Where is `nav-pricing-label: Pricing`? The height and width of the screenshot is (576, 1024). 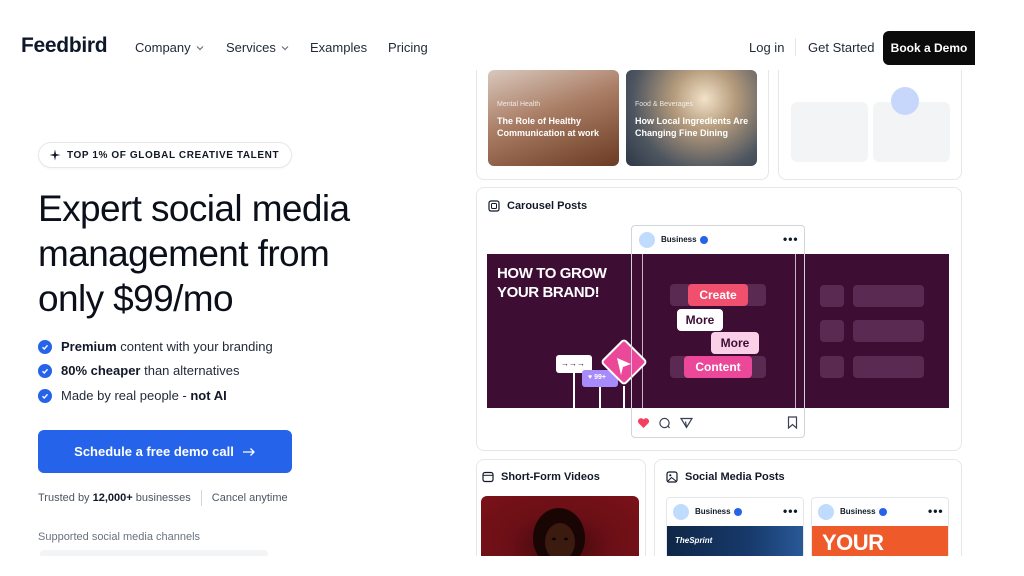
nav-pricing-label: Pricing is located at coordinates (408, 47).